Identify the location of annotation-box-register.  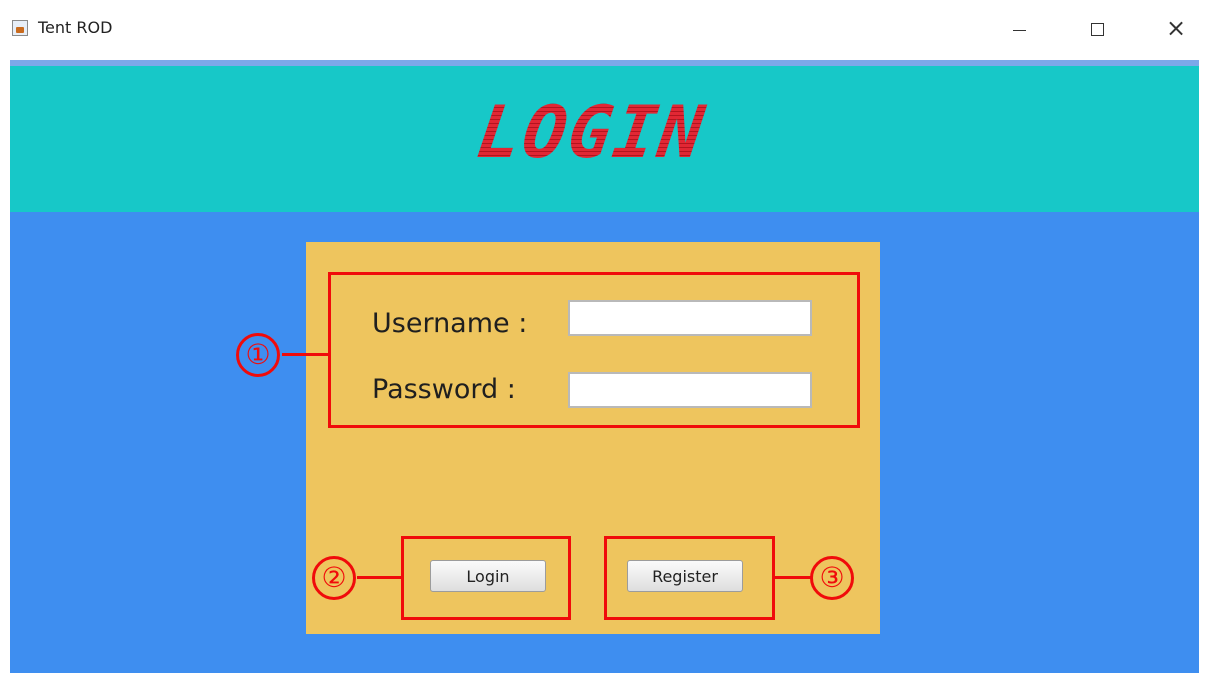
(689, 578).